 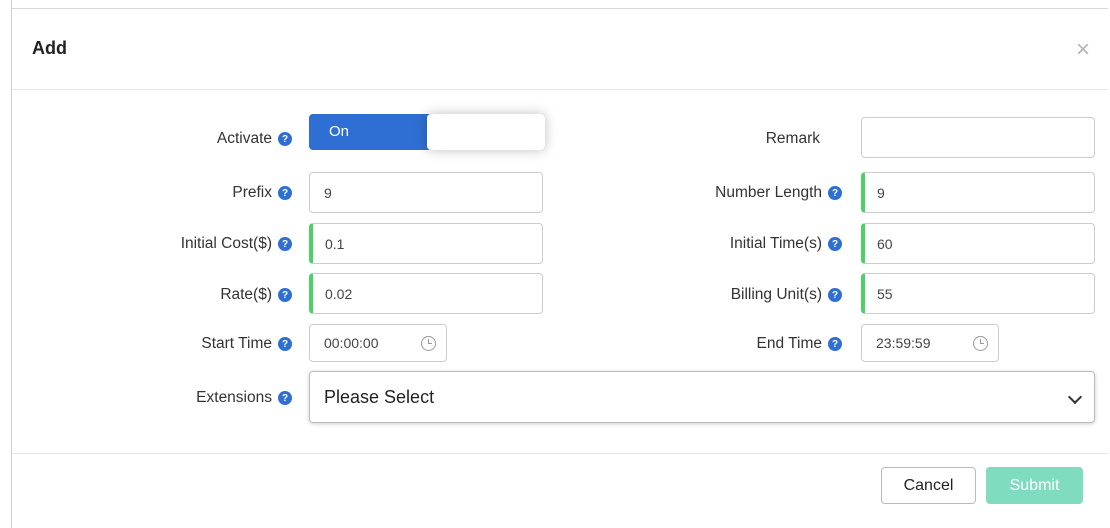 I want to click on start-time-value: 00:00:00, so click(x=351, y=343).